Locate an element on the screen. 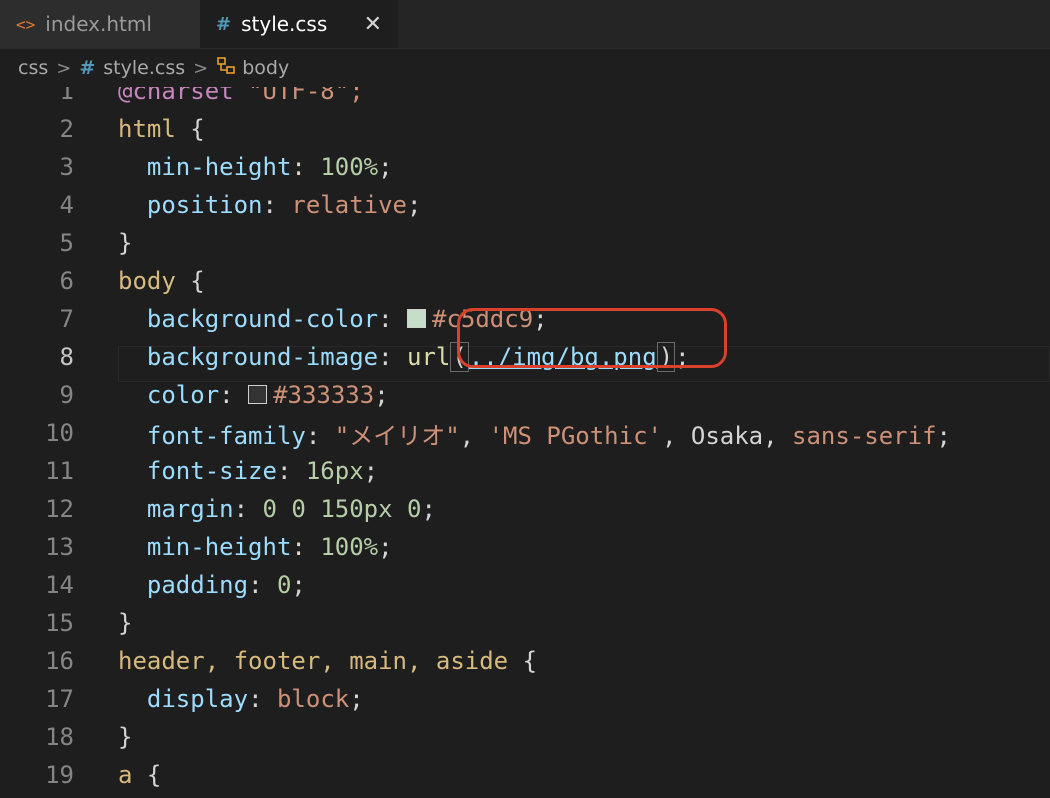  line-number: 8 is located at coordinates (66, 357).